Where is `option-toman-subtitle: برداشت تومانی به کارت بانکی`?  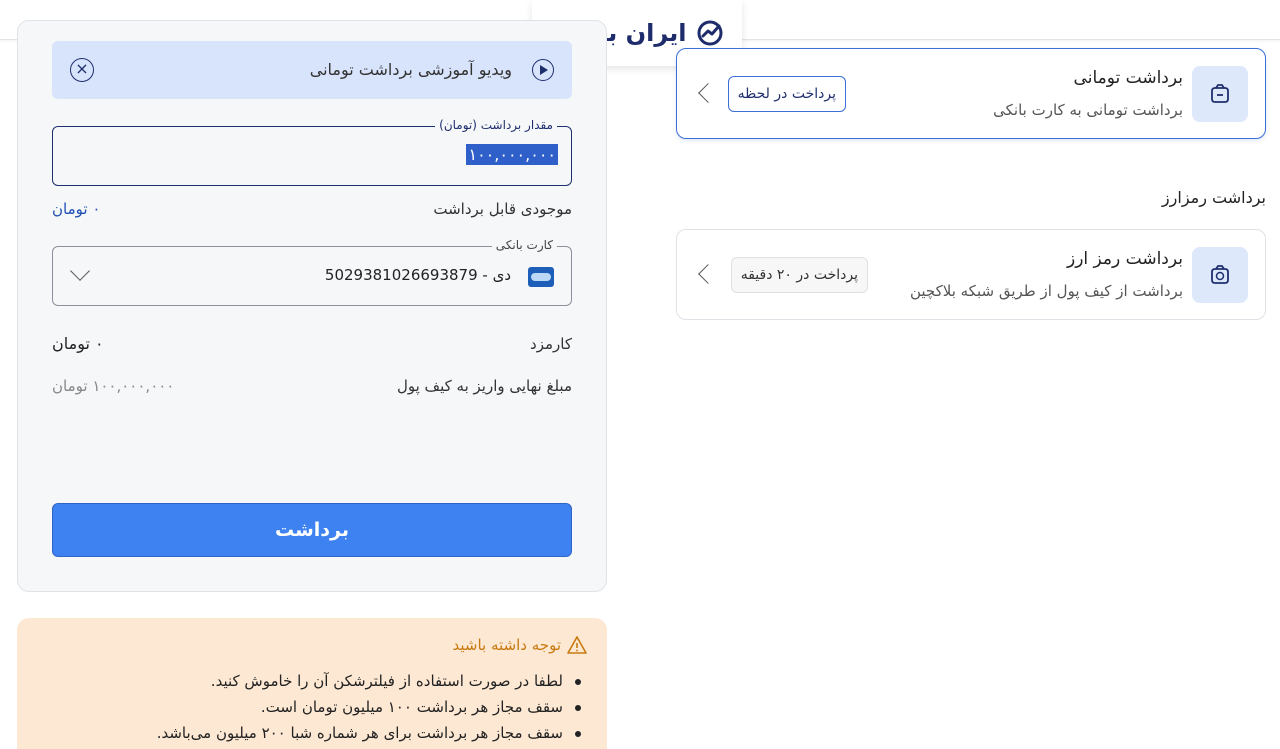 option-toman-subtitle: برداشت تومانی به کارت بانکی is located at coordinates (1088, 110).